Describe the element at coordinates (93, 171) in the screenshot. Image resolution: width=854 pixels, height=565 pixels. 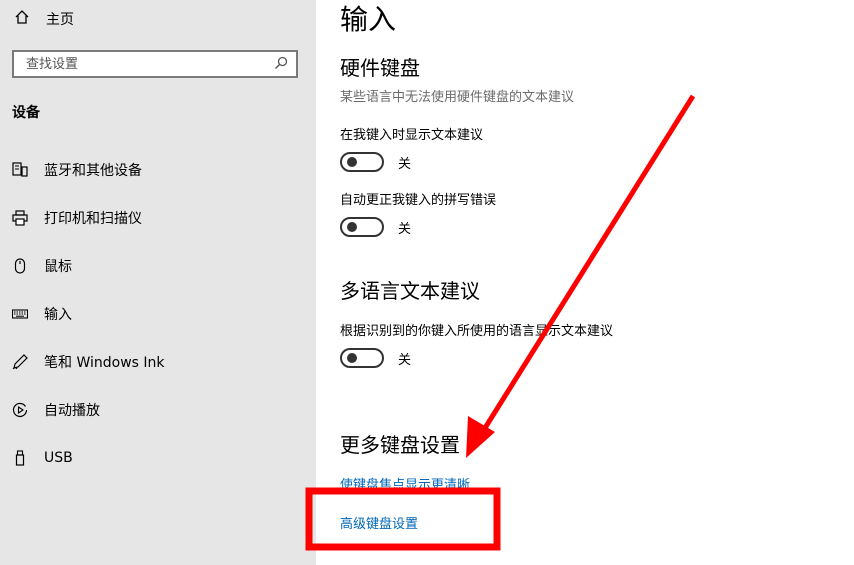
I see `sidebar-item-label: 蓝牙和其他设备` at that location.